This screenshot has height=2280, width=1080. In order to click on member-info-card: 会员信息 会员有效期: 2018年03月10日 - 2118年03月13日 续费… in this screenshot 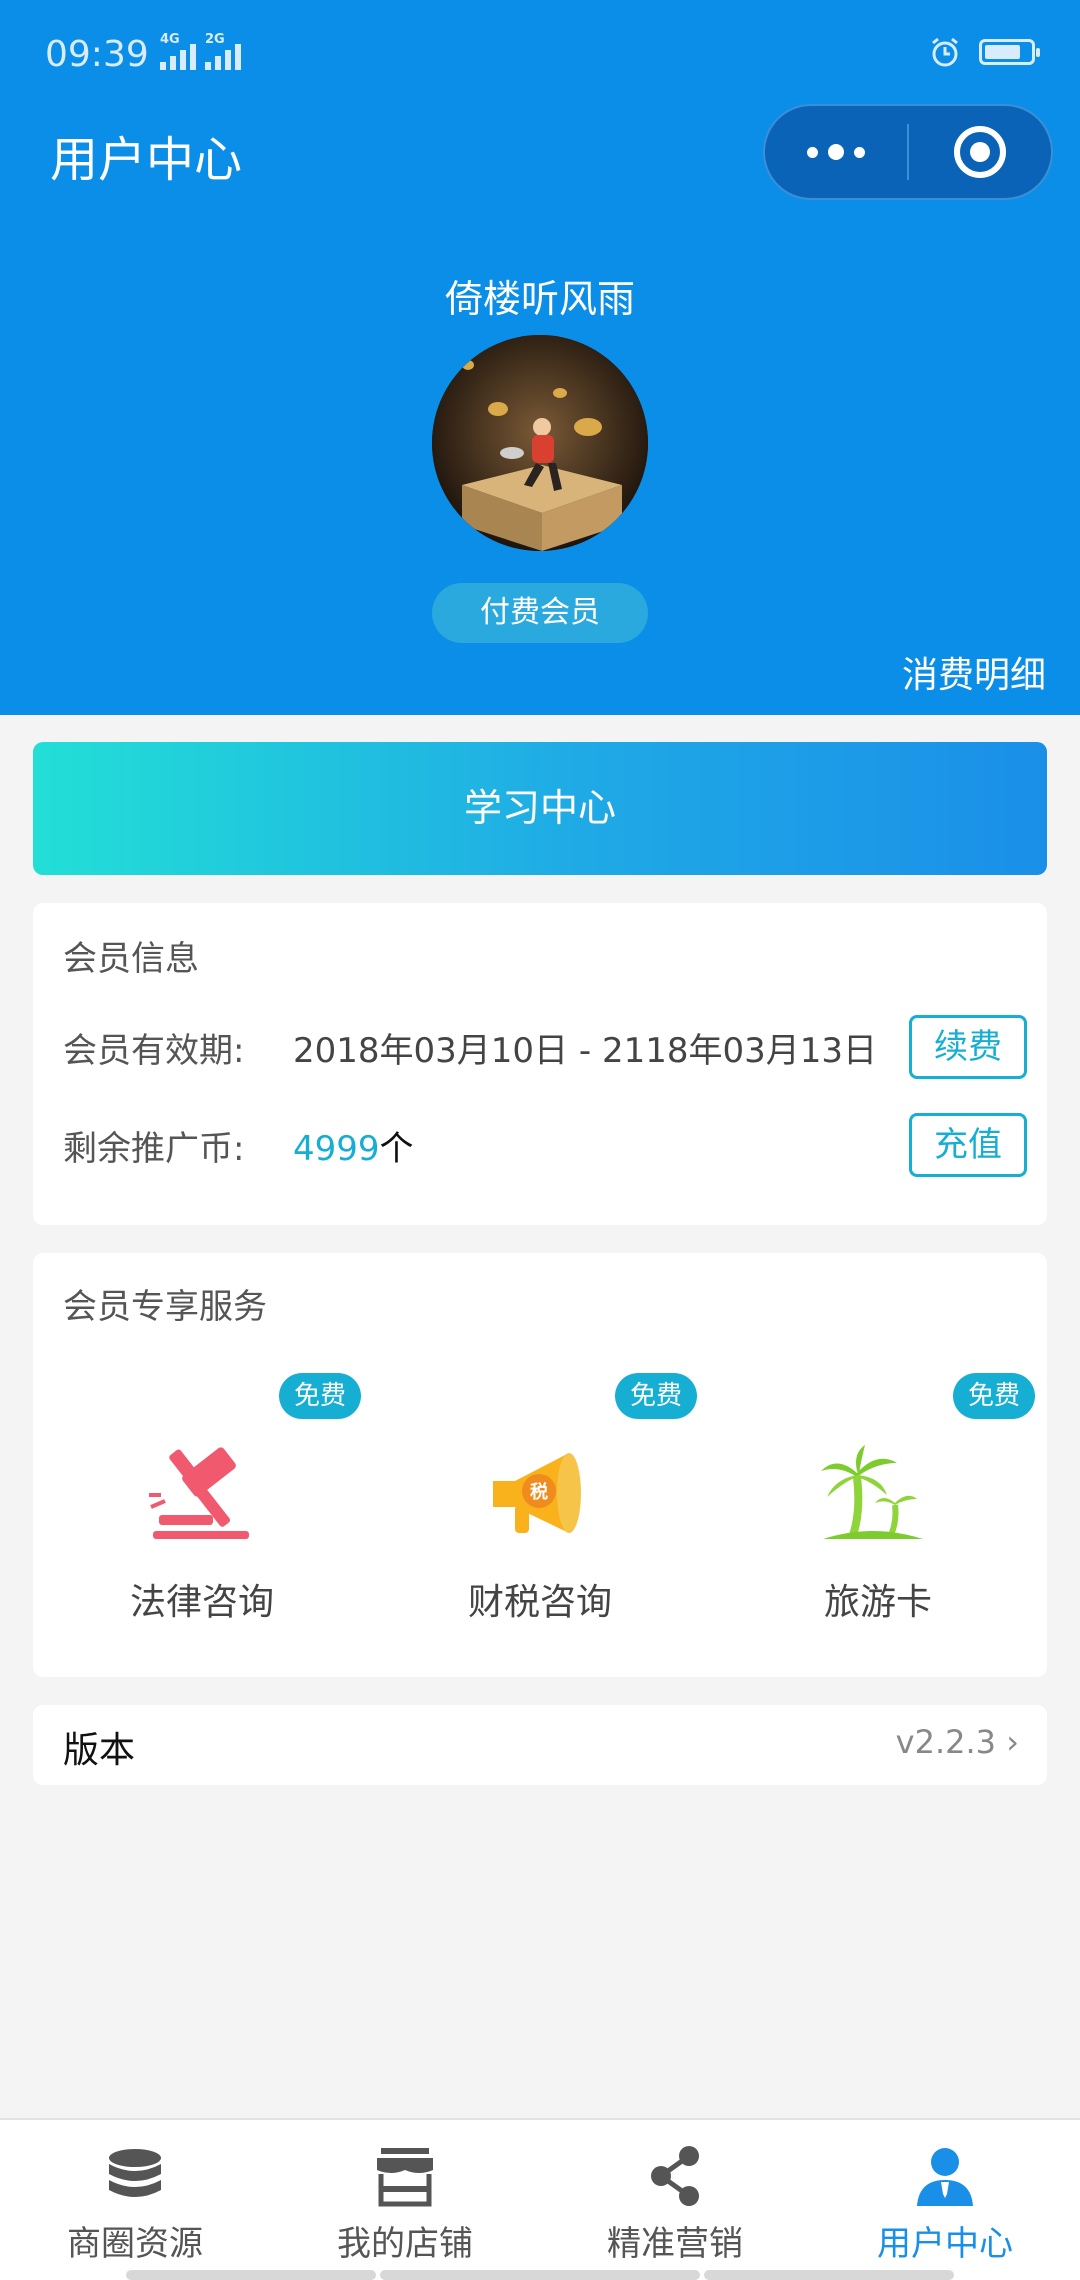, I will do `click(540, 1064)`.